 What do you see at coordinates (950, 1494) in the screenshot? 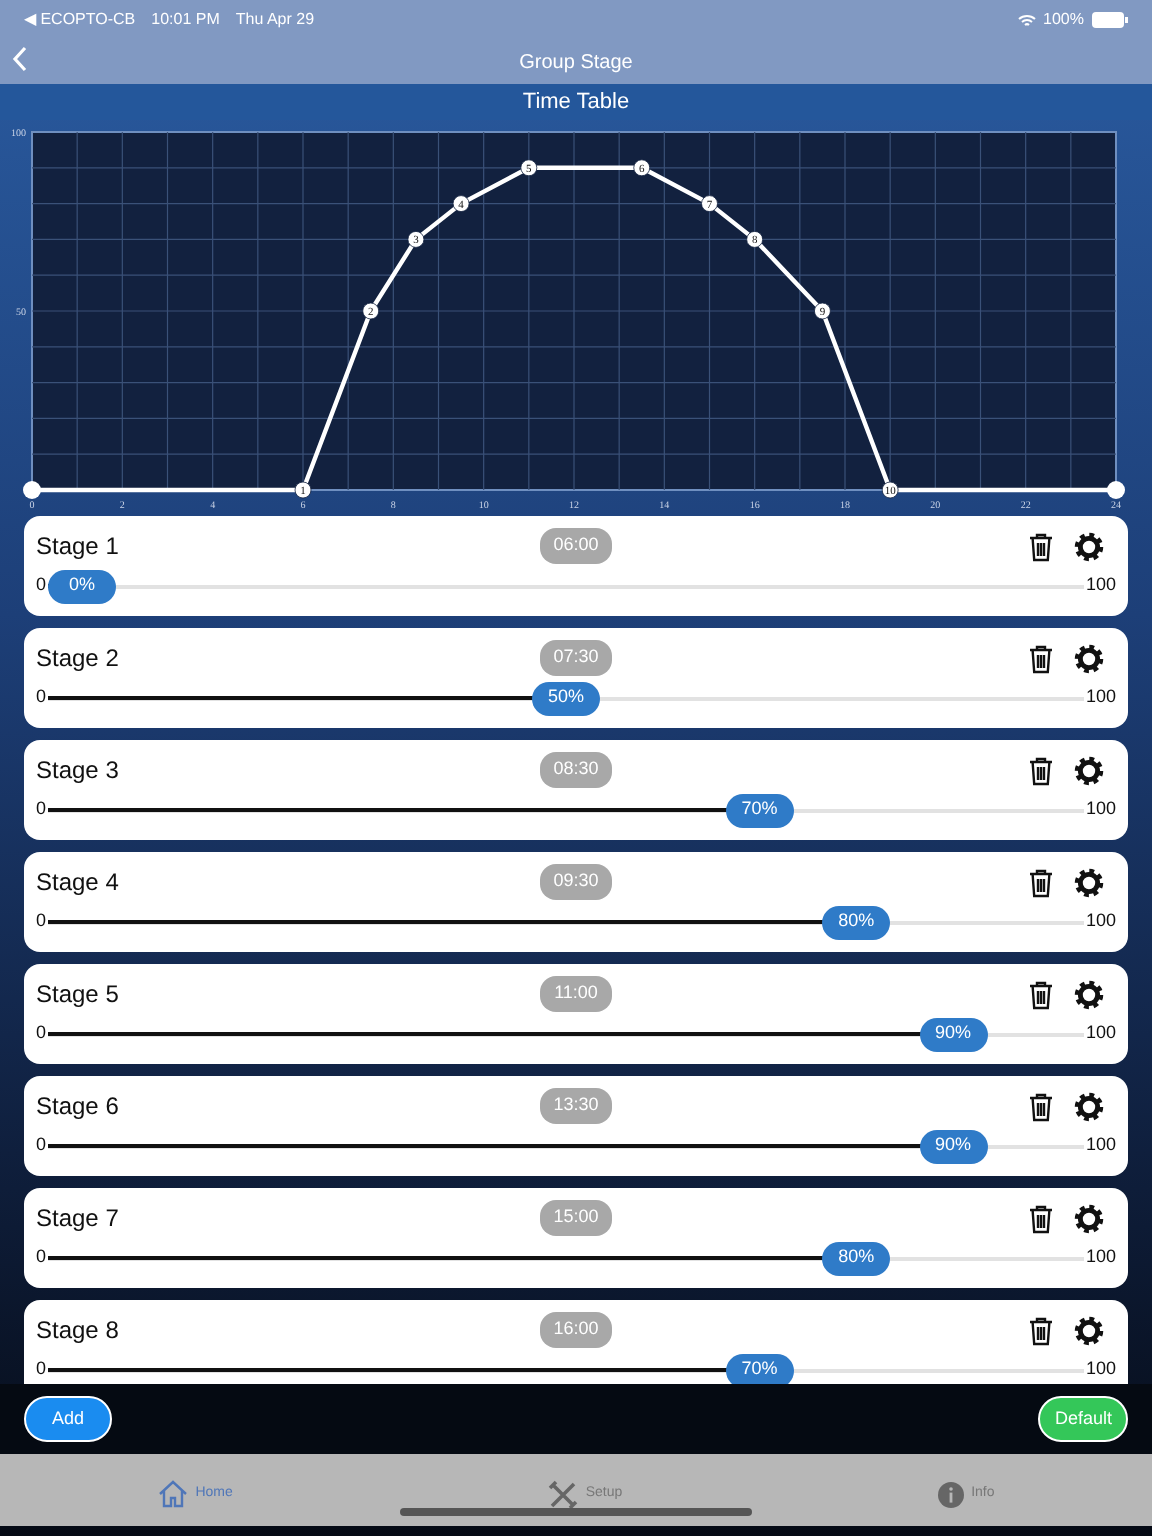
I see `info-icon` at bounding box center [950, 1494].